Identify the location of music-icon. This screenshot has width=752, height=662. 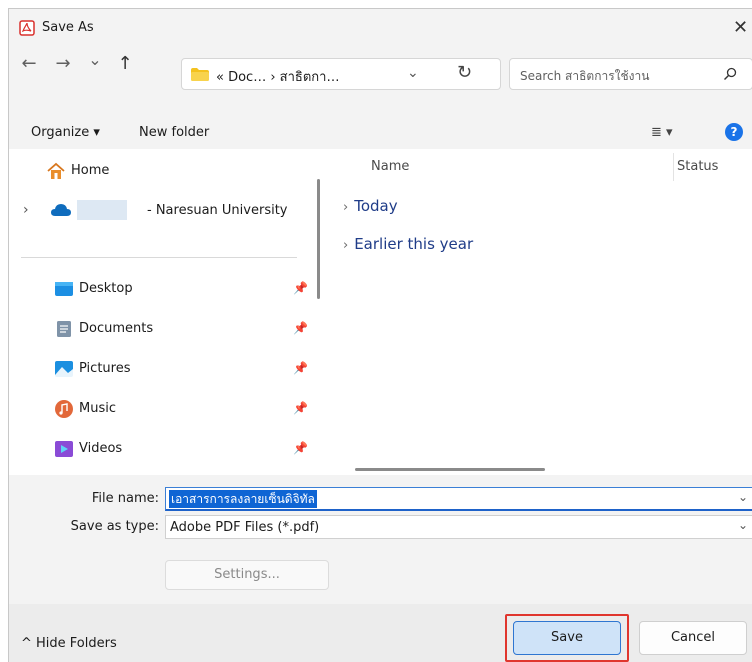
(64, 409).